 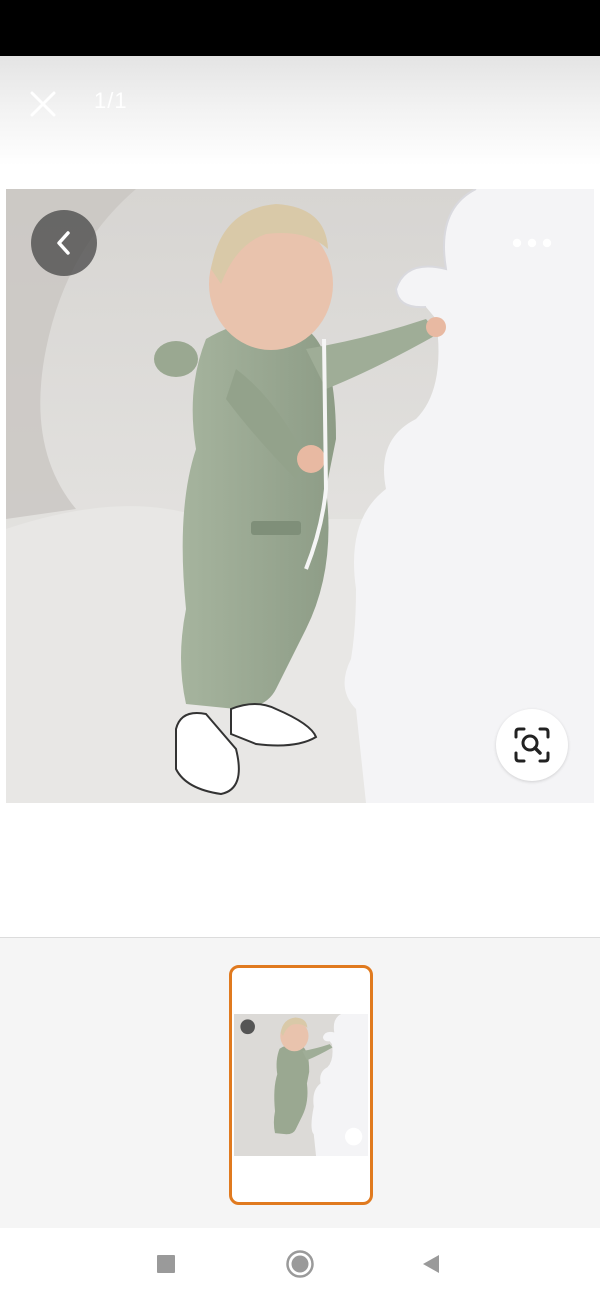 I want to click on home-button, so click(x=300, y=1264).